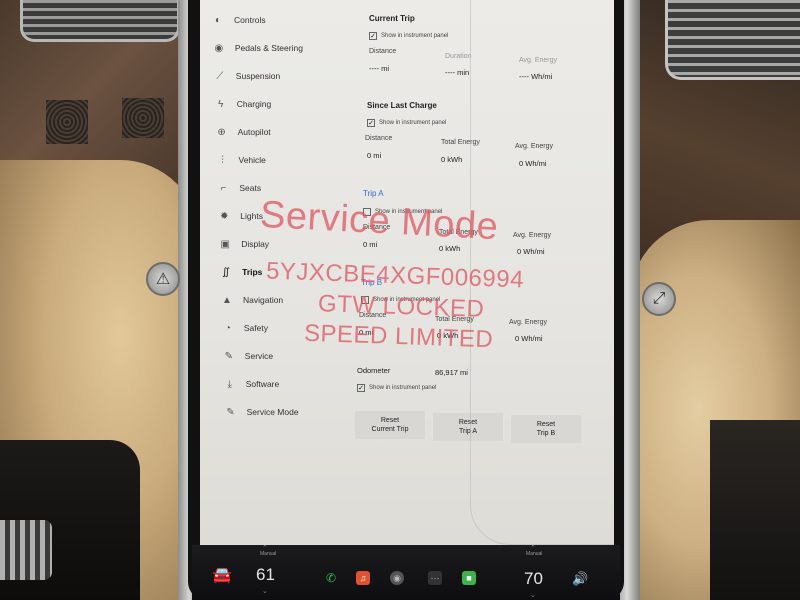  What do you see at coordinates (223, 188) in the screenshot?
I see `seat-icon: ⌐` at bounding box center [223, 188].